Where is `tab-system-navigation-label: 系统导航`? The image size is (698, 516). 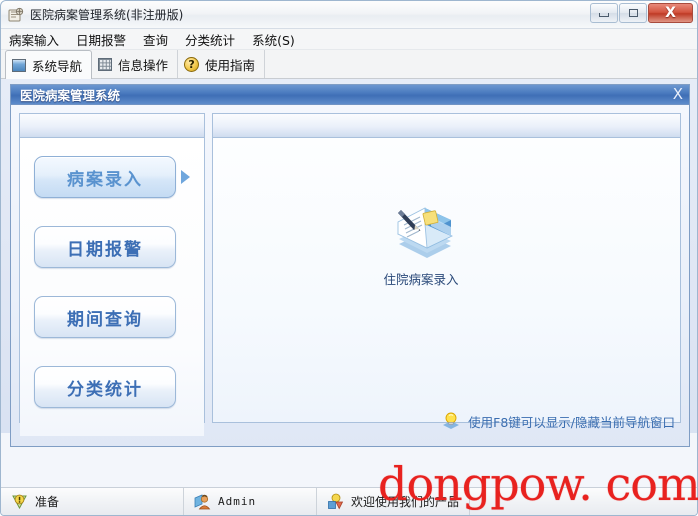 tab-system-navigation-label: 系统导航 is located at coordinates (57, 66).